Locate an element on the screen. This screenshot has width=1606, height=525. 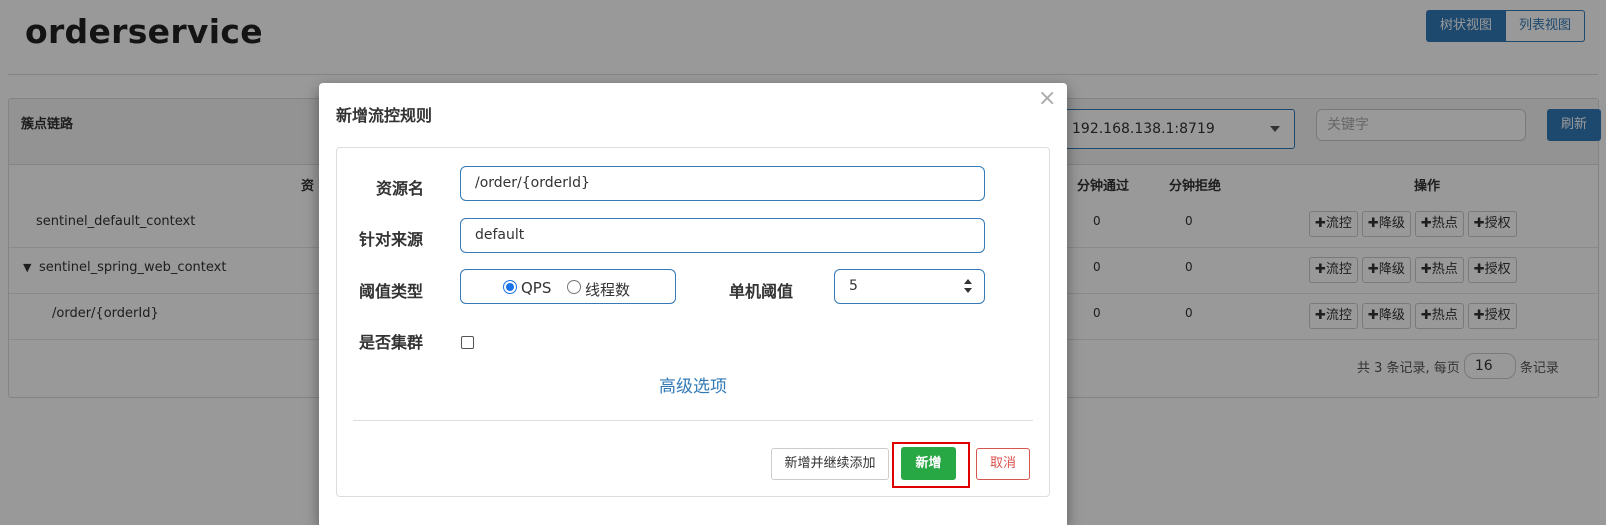
threshold-type-label: 阈值类型 is located at coordinates (391, 291).